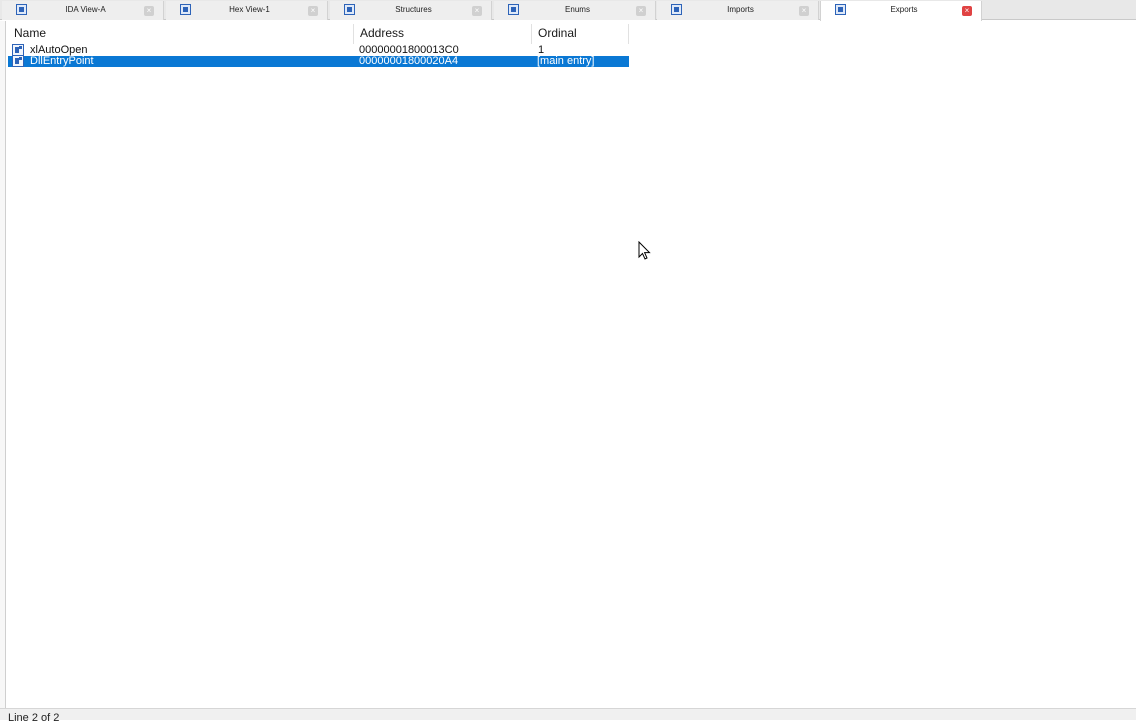  What do you see at coordinates (580, 34) in the screenshot?
I see `column-header-ordinal: Ordinal` at bounding box center [580, 34].